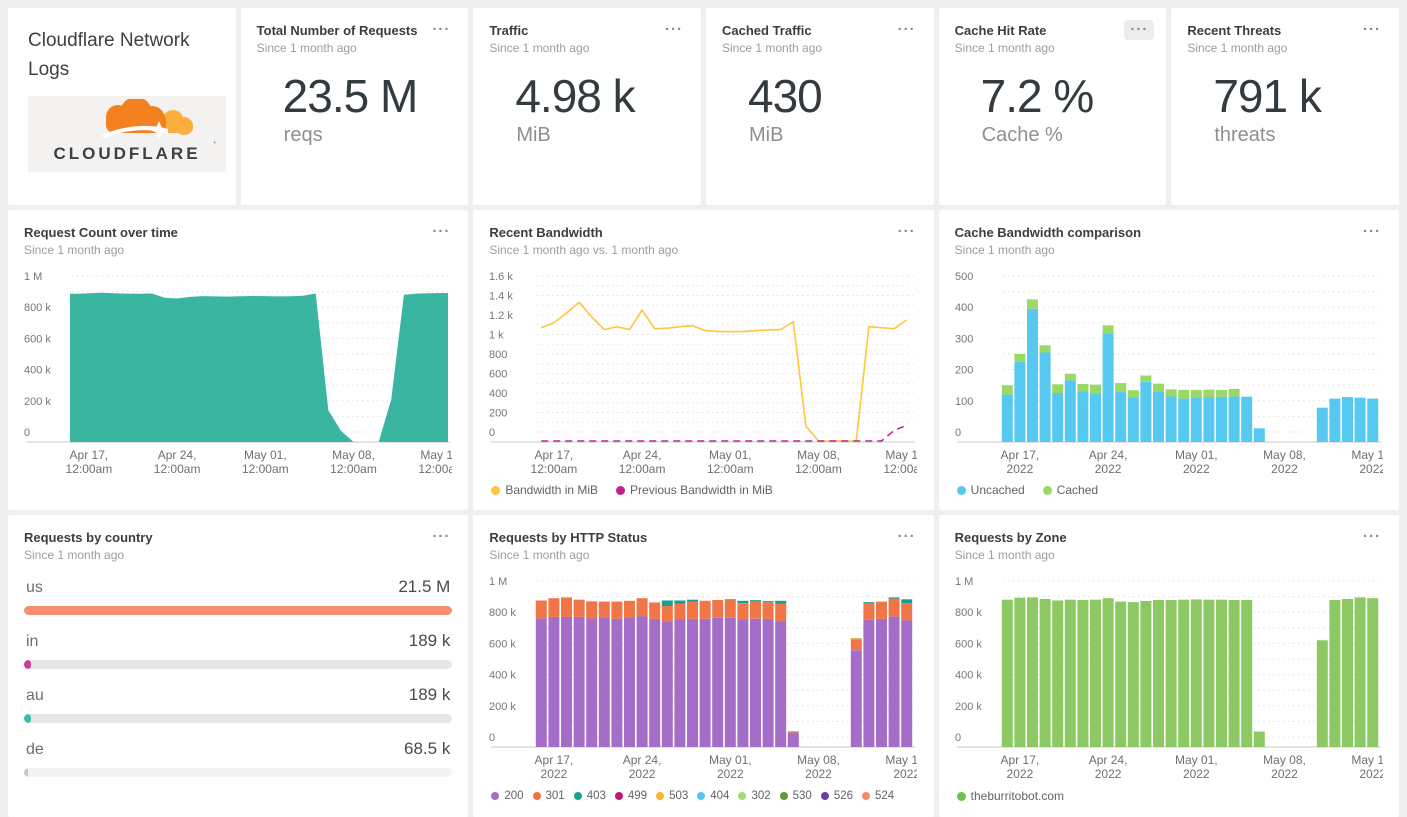 Image resolution: width=1407 pixels, height=817 pixels. I want to click on legend-item: Previous Bandwidth in MiB, so click(694, 490).